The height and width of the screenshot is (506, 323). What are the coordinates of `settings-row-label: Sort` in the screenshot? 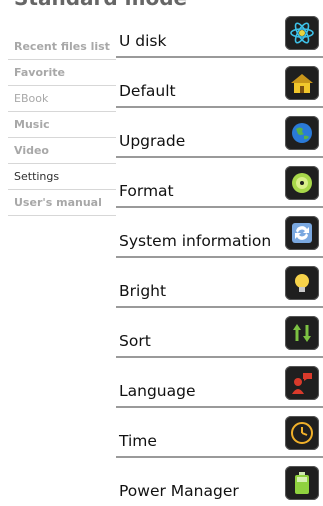 It's located at (135, 341).